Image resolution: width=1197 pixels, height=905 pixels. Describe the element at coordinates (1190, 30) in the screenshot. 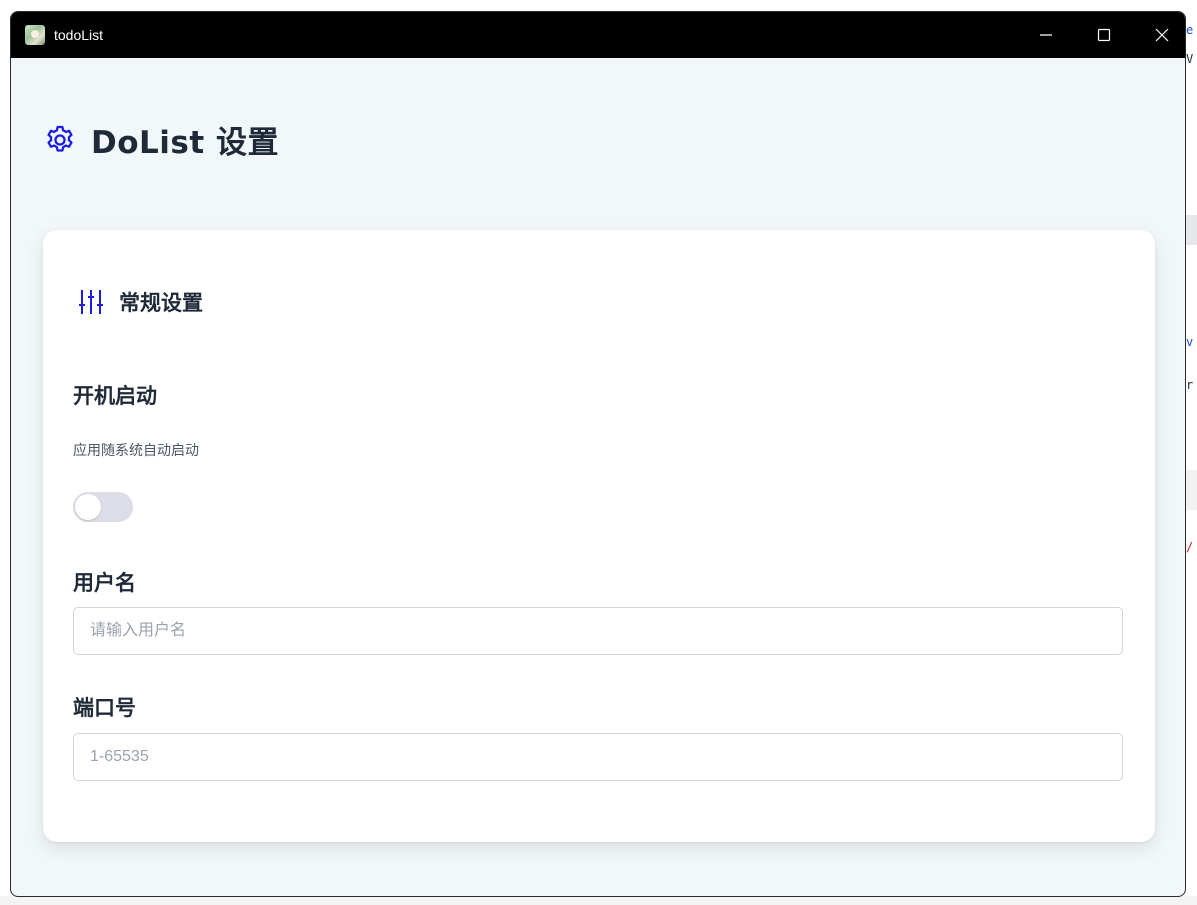

I see `background-code-fragment: e` at that location.